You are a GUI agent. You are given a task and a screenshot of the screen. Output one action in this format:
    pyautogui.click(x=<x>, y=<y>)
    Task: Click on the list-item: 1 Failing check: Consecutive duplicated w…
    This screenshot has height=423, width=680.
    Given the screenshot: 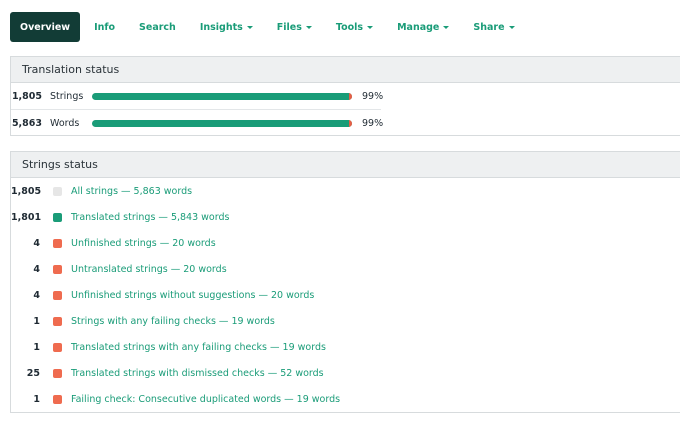 What is the action you would take?
    pyautogui.click(x=345, y=399)
    